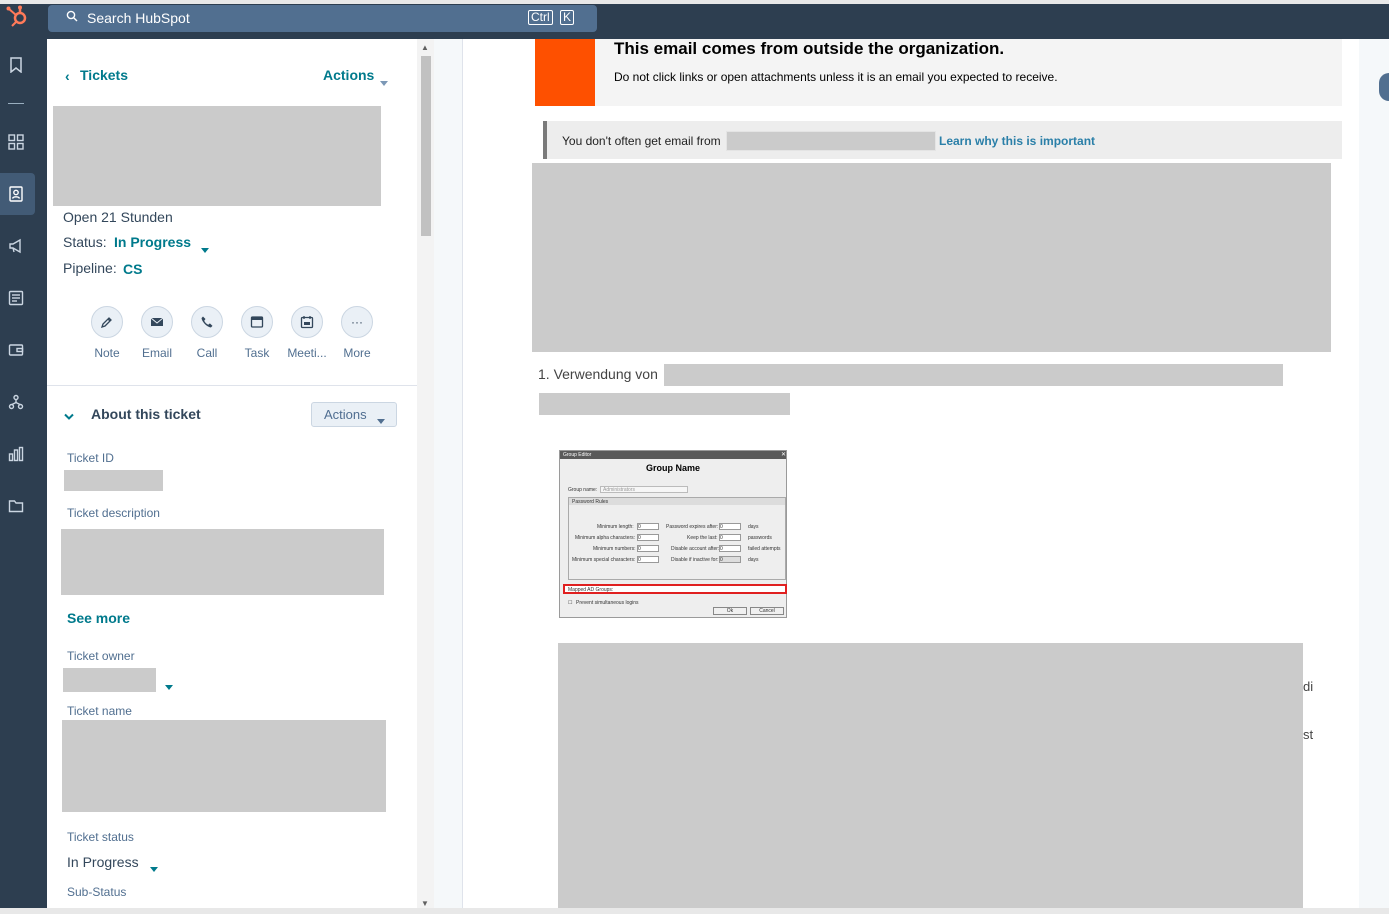 This screenshot has width=1389, height=914. Describe the element at coordinates (16, 142) in the screenshot. I see `dashboard-grid-icon` at that location.